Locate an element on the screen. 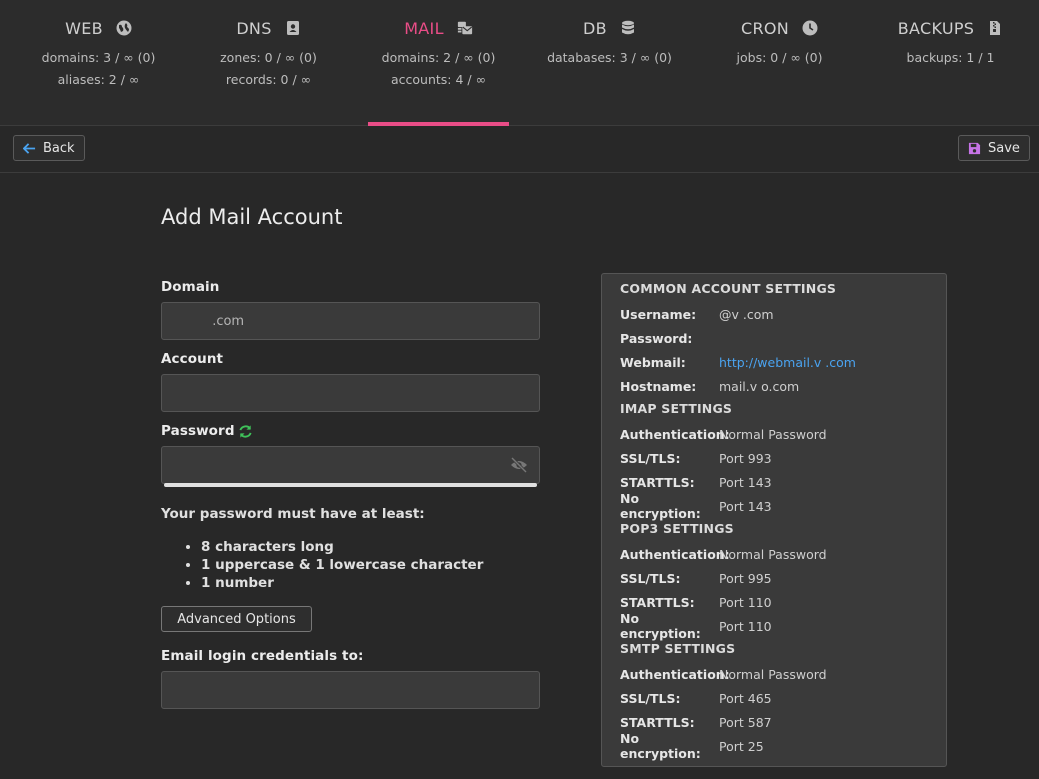 Image resolution: width=1039 pixels, height=779 pixels. username-row: Username: @v .com is located at coordinates (697, 314).